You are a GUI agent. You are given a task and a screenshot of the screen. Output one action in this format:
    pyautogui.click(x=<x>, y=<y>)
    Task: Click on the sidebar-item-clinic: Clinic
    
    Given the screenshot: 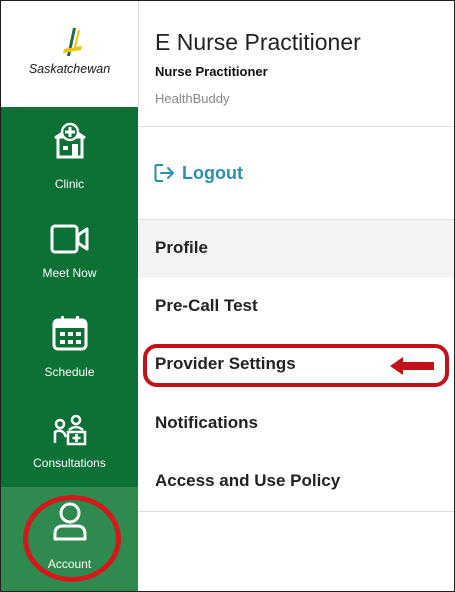 What is the action you would take?
    pyautogui.click(x=69, y=152)
    